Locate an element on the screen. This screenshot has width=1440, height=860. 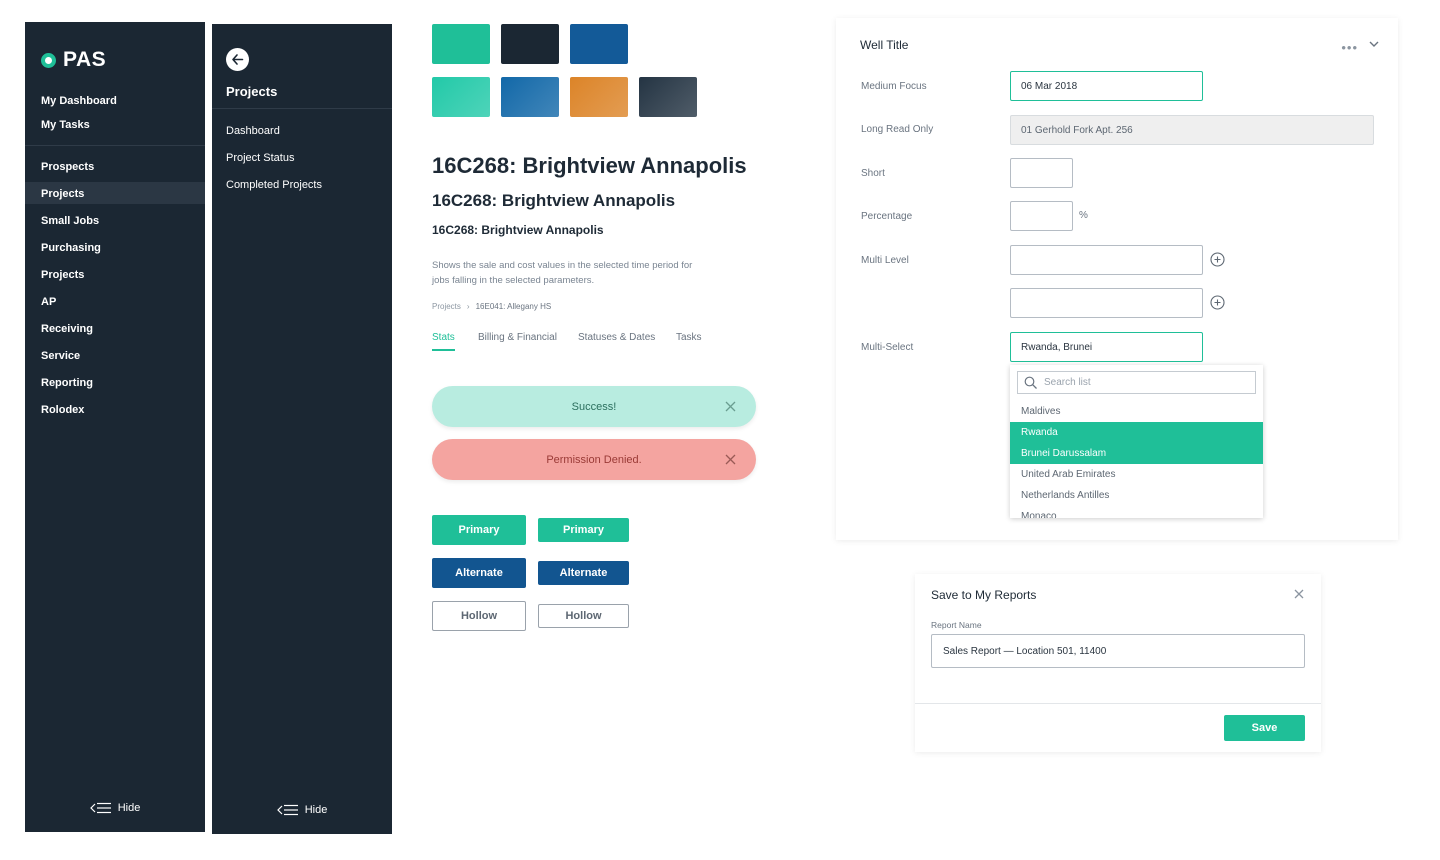
report-name-input: Sales Report — Location 501, 11400 is located at coordinates (1118, 651).